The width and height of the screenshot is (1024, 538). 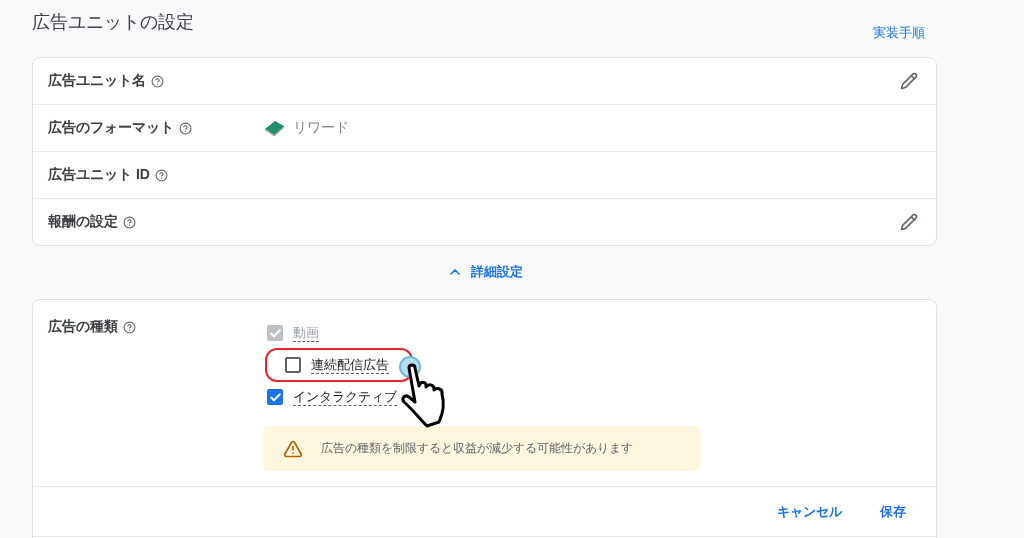 What do you see at coordinates (321, 128) in the screenshot?
I see `format-value: リワード` at bounding box center [321, 128].